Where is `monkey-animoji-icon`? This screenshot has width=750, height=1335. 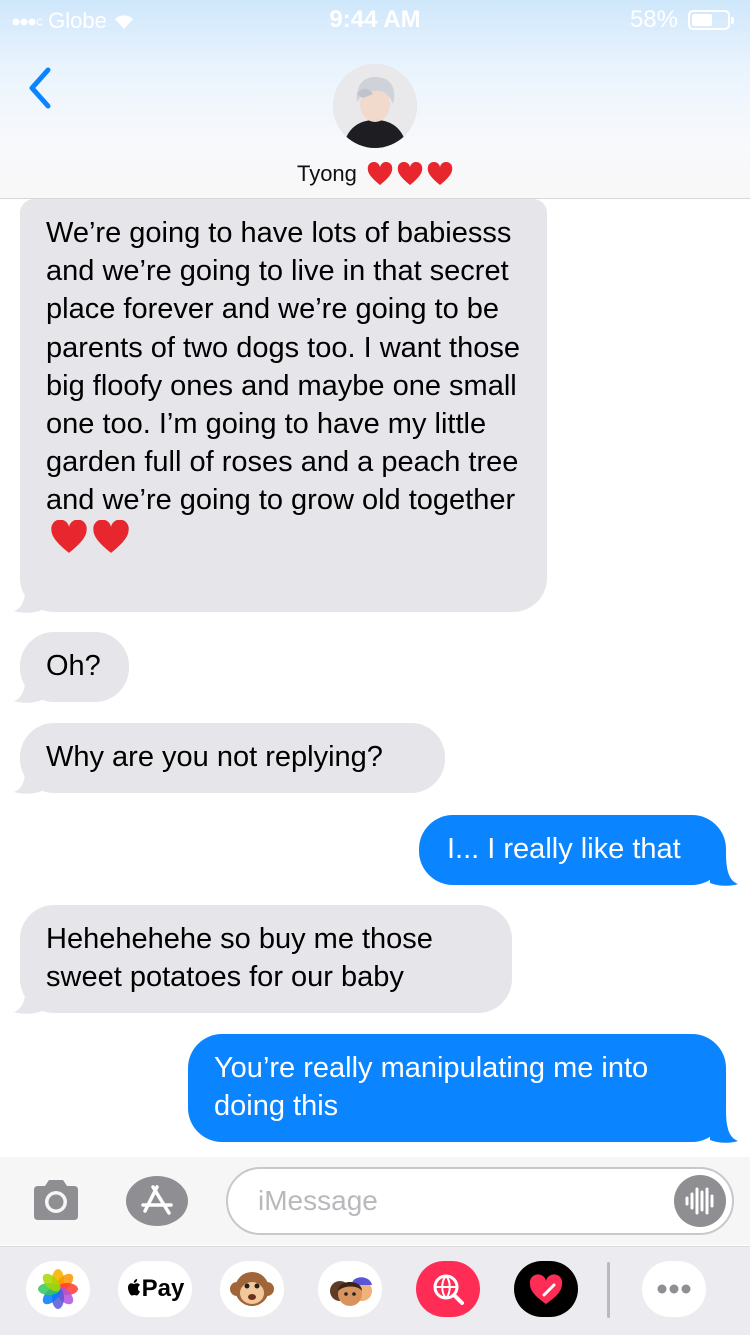 monkey-animoji-icon is located at coordinates (252, 1289).